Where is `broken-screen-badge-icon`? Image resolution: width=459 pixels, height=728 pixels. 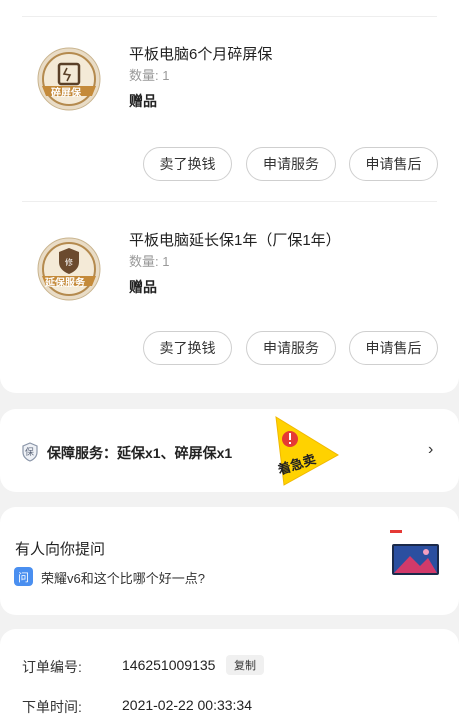
broken-screen-badge-icon is located at coordinates (69, 79).